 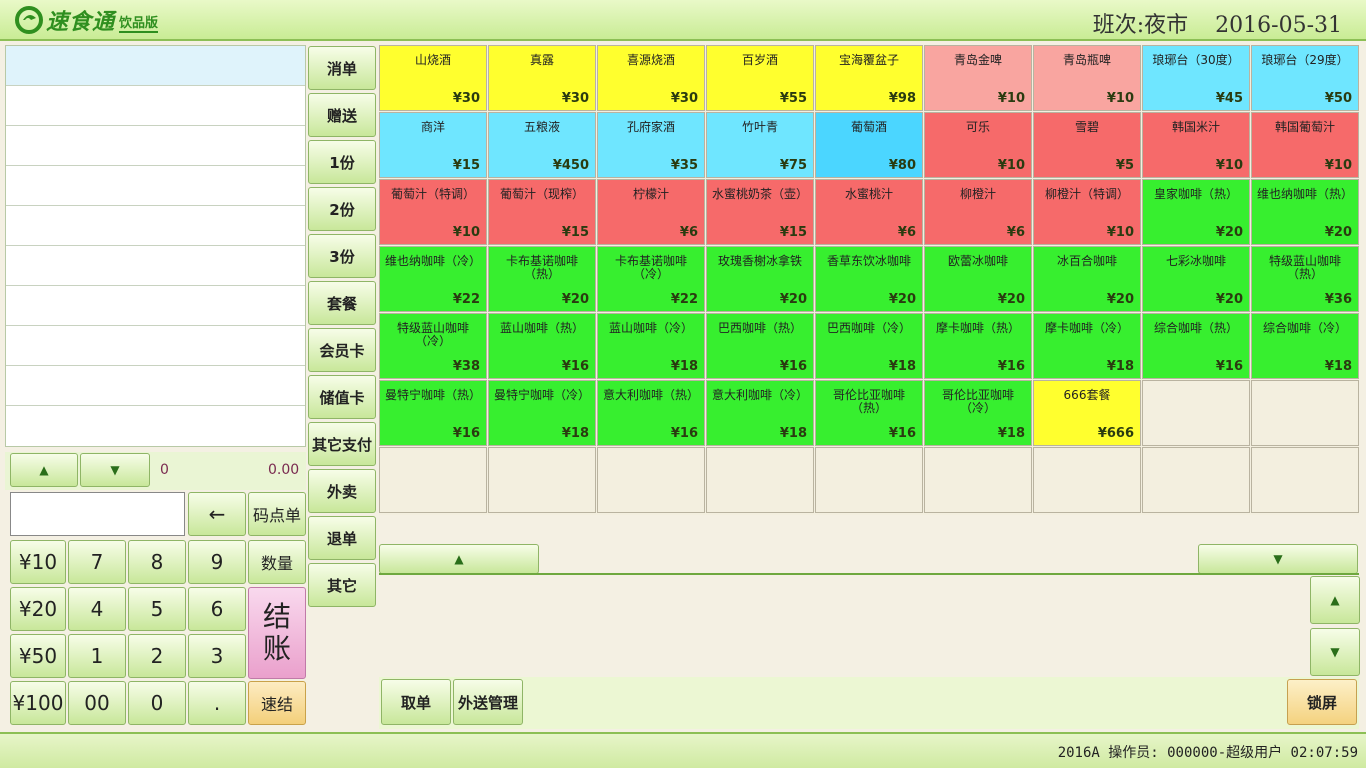 What do you see at coordinates (342, 350) in the screenshot?
I see `member-card-button: 会员卡` at bounding box center [342, 350].